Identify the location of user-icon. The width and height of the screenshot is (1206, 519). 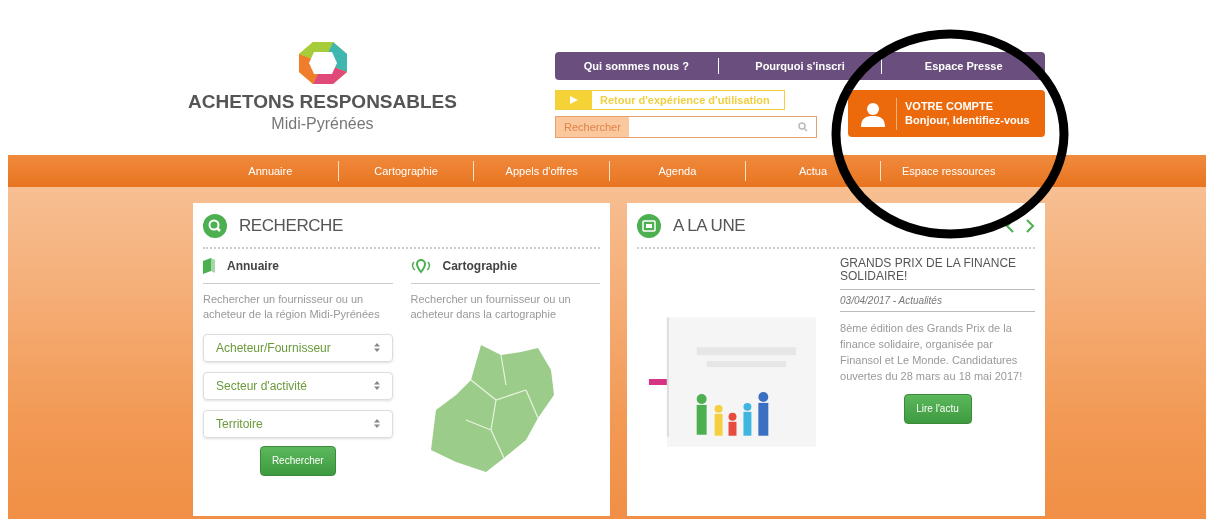
(873, 113).